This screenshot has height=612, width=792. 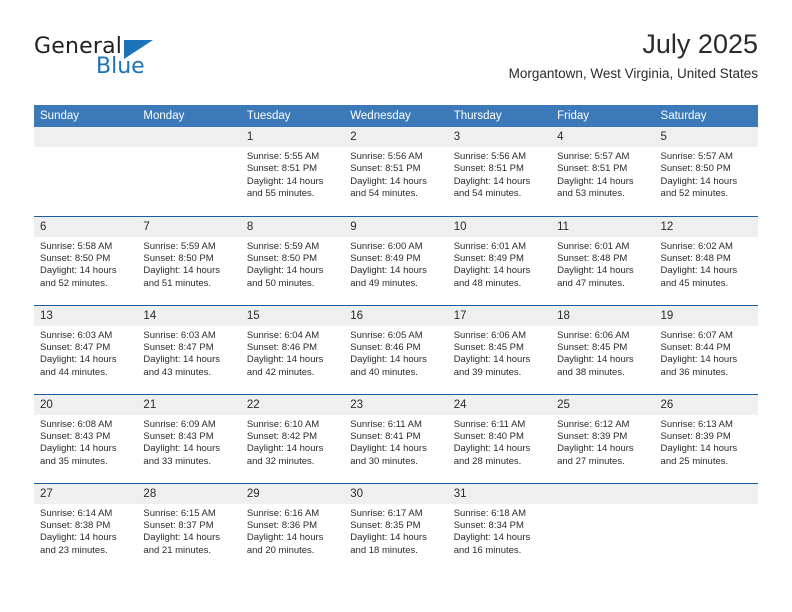 What do you see at coordinates (492, 366) in the screenshot?
I see `daylight-text: Daylight: 14 hours and 39 minutes.` at bounding box center [492, 366].